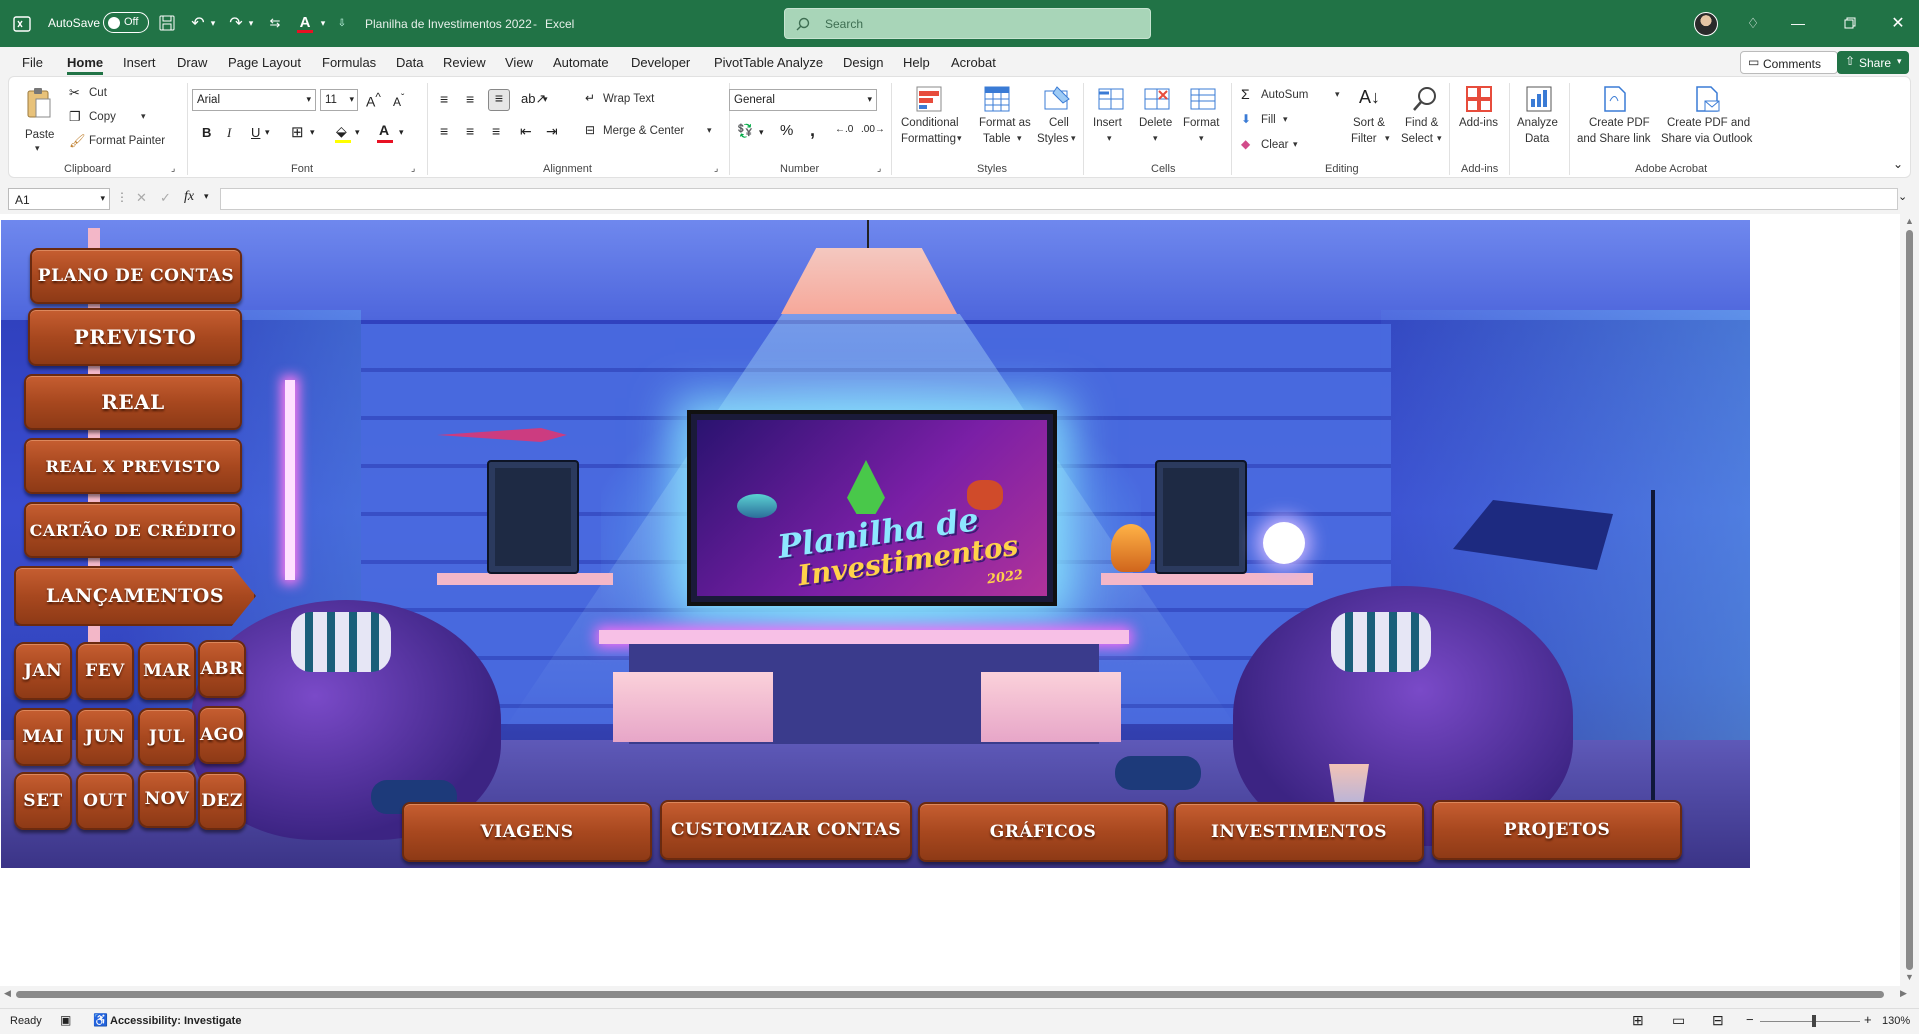  Describe the element at coordinates (43, 737) in the screenshot. I see `month-mai-button: MAI` at that location.